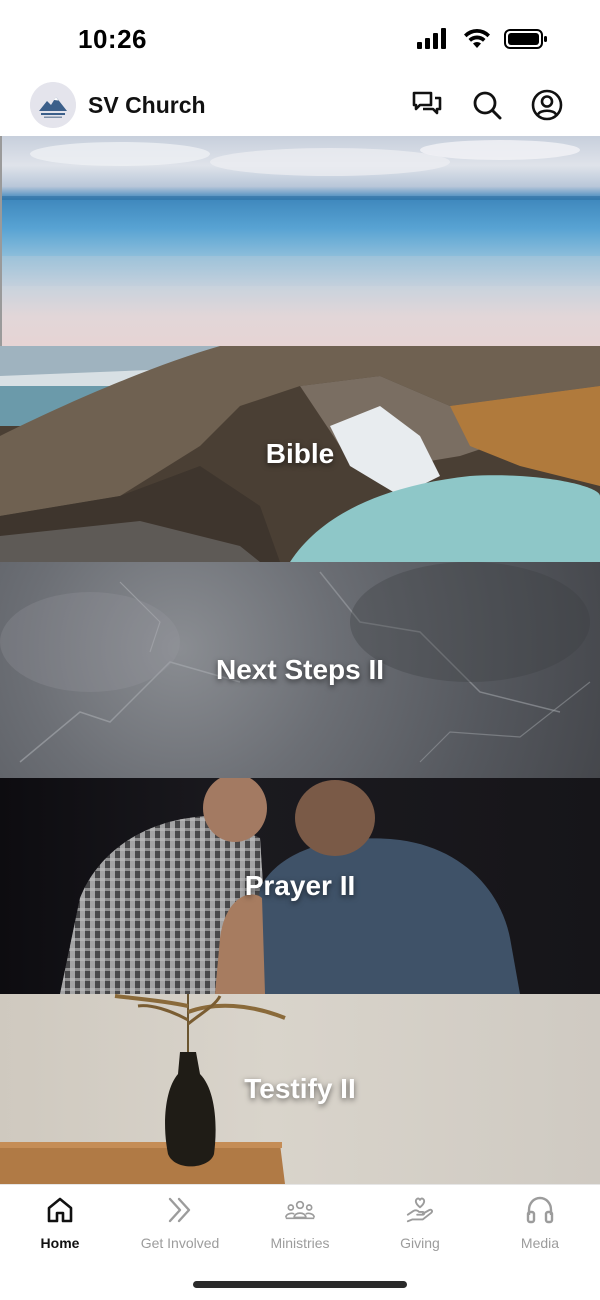 Image resolution: width=600 pixels, height=1300 pixels. What do you see at coordinates (477, 38) in the screenshot?
I see `wifi-icon` at bounding box center [477, 38].